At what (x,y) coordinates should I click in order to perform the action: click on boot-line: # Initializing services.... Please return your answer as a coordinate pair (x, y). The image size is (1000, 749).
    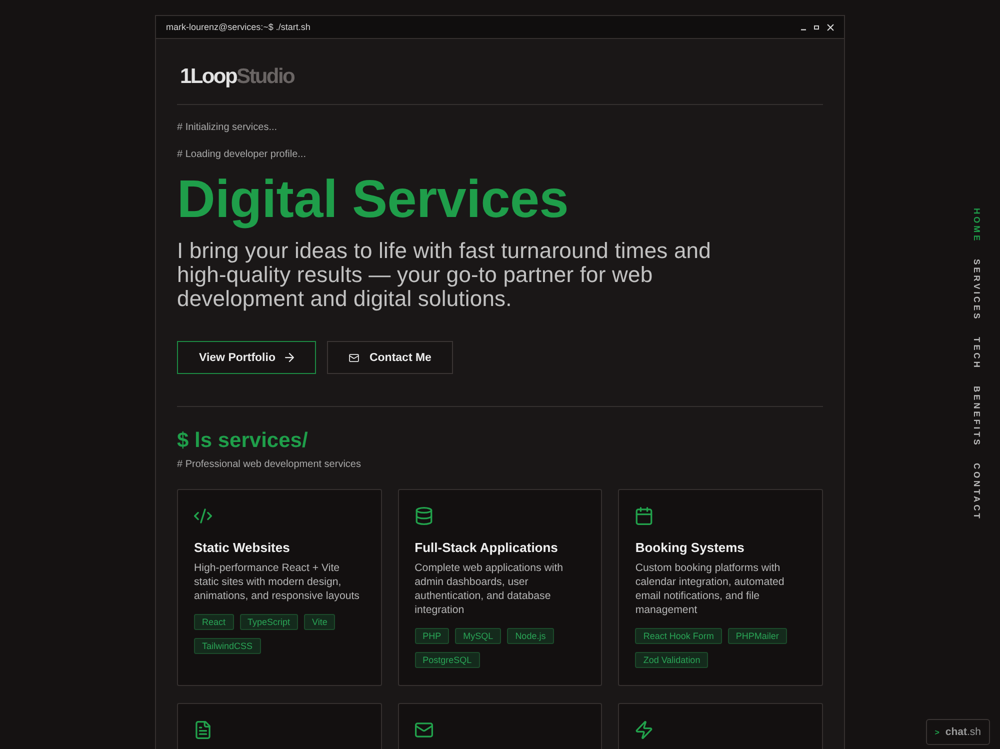
    Looking at the image, I should click on (227, 128).